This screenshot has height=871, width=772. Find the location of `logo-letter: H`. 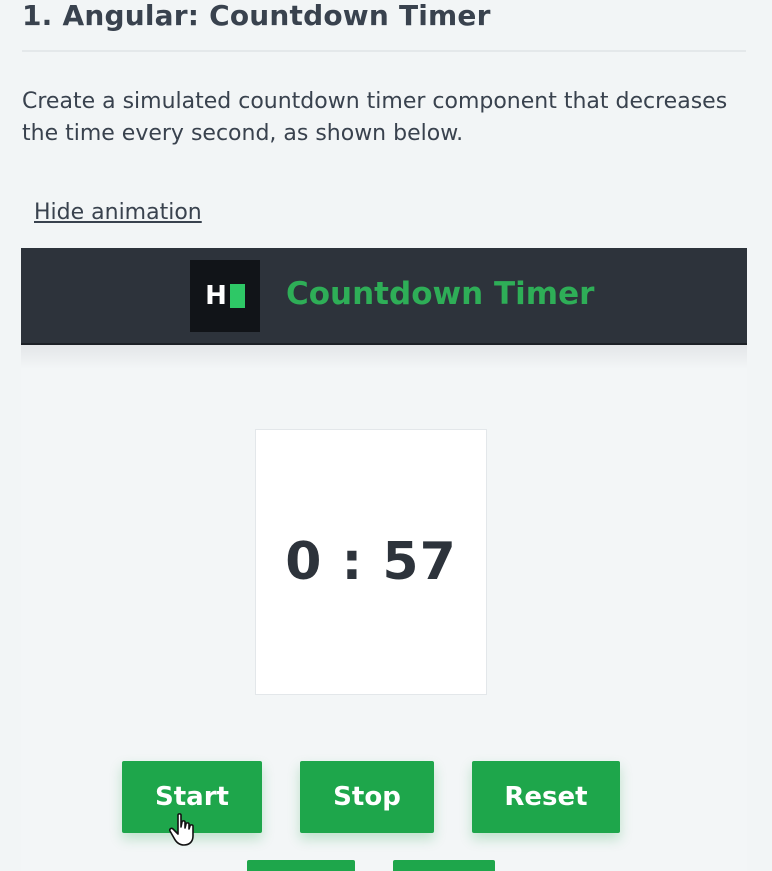

logo-letter: H is located at coordinates (216, 296).